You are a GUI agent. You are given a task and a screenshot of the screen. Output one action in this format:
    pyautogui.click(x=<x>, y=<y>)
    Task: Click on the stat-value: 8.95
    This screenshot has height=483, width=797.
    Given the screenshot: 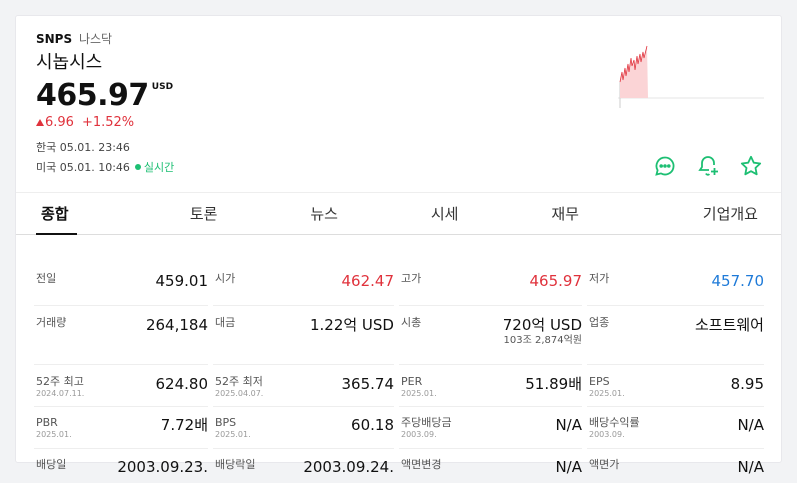 What is the action you would take?
    pyautogui.click(x=747, y=384)
    